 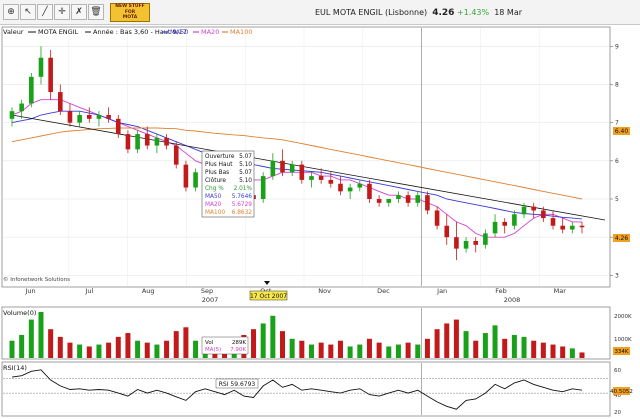 I want to click on tooltip-label: MA100, so click(x=215, y=213).